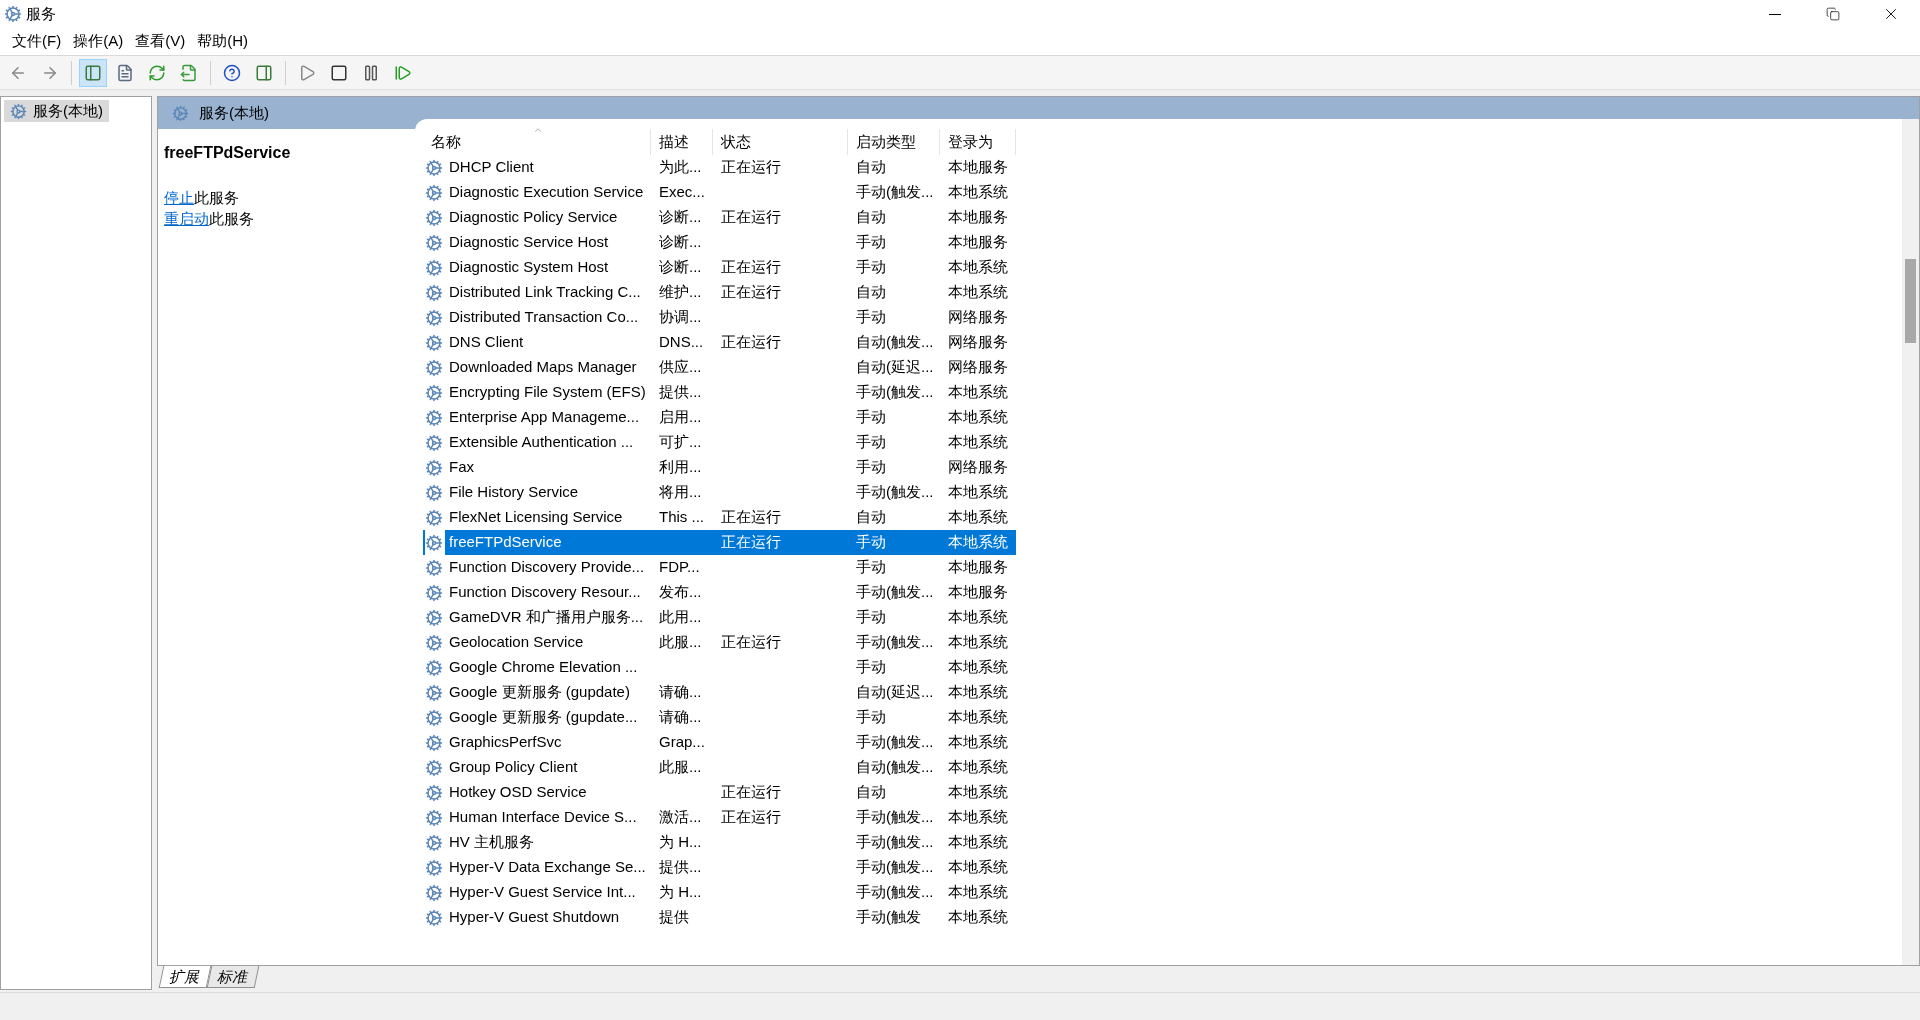  I want to click on service-name: Encrypting File System (EFS), so click(547, 392).